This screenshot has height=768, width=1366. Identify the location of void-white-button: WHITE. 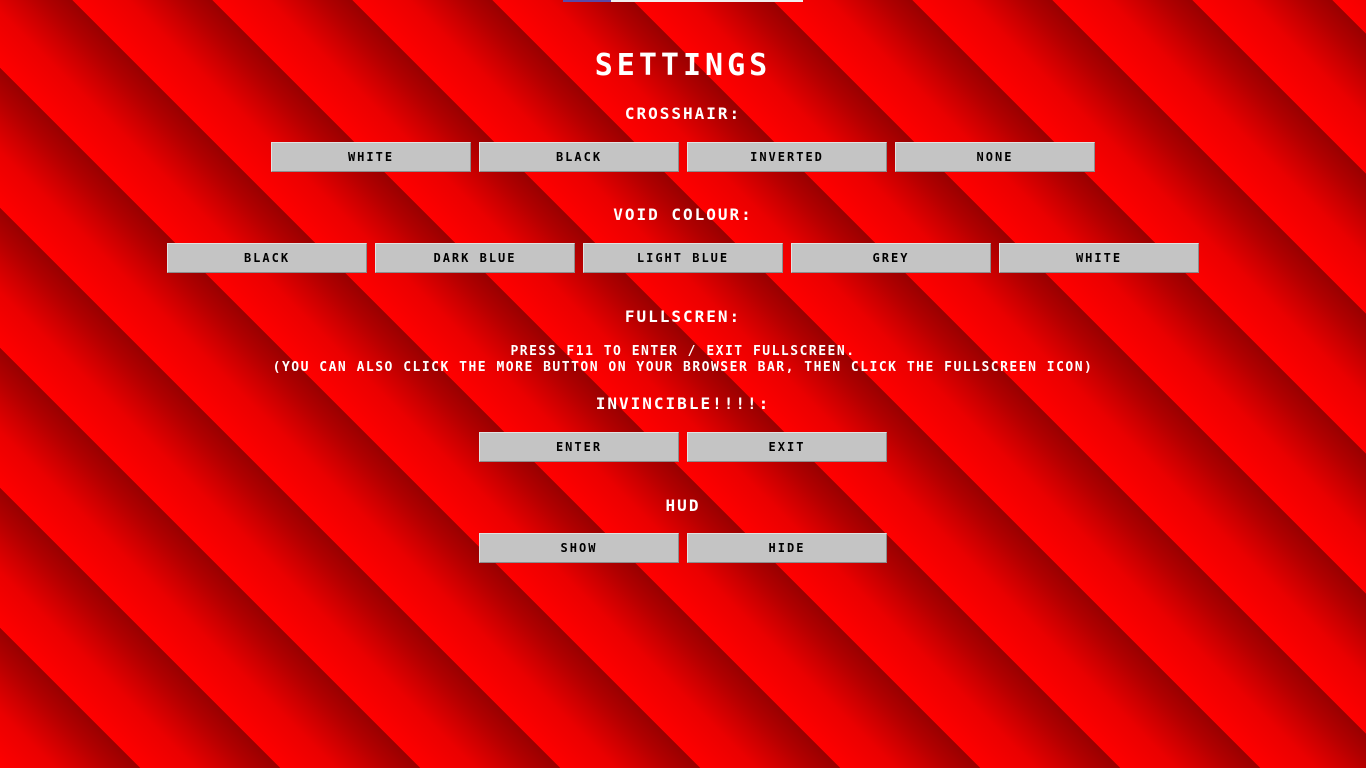
(1099, 258).